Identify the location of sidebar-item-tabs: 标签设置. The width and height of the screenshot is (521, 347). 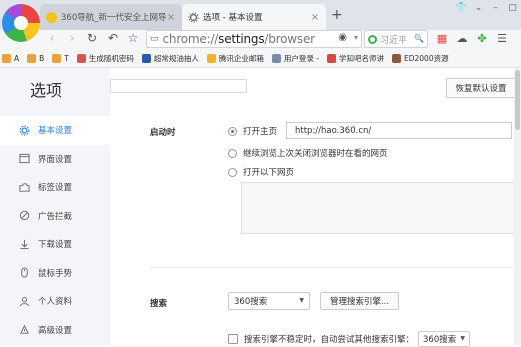
(55, 187).